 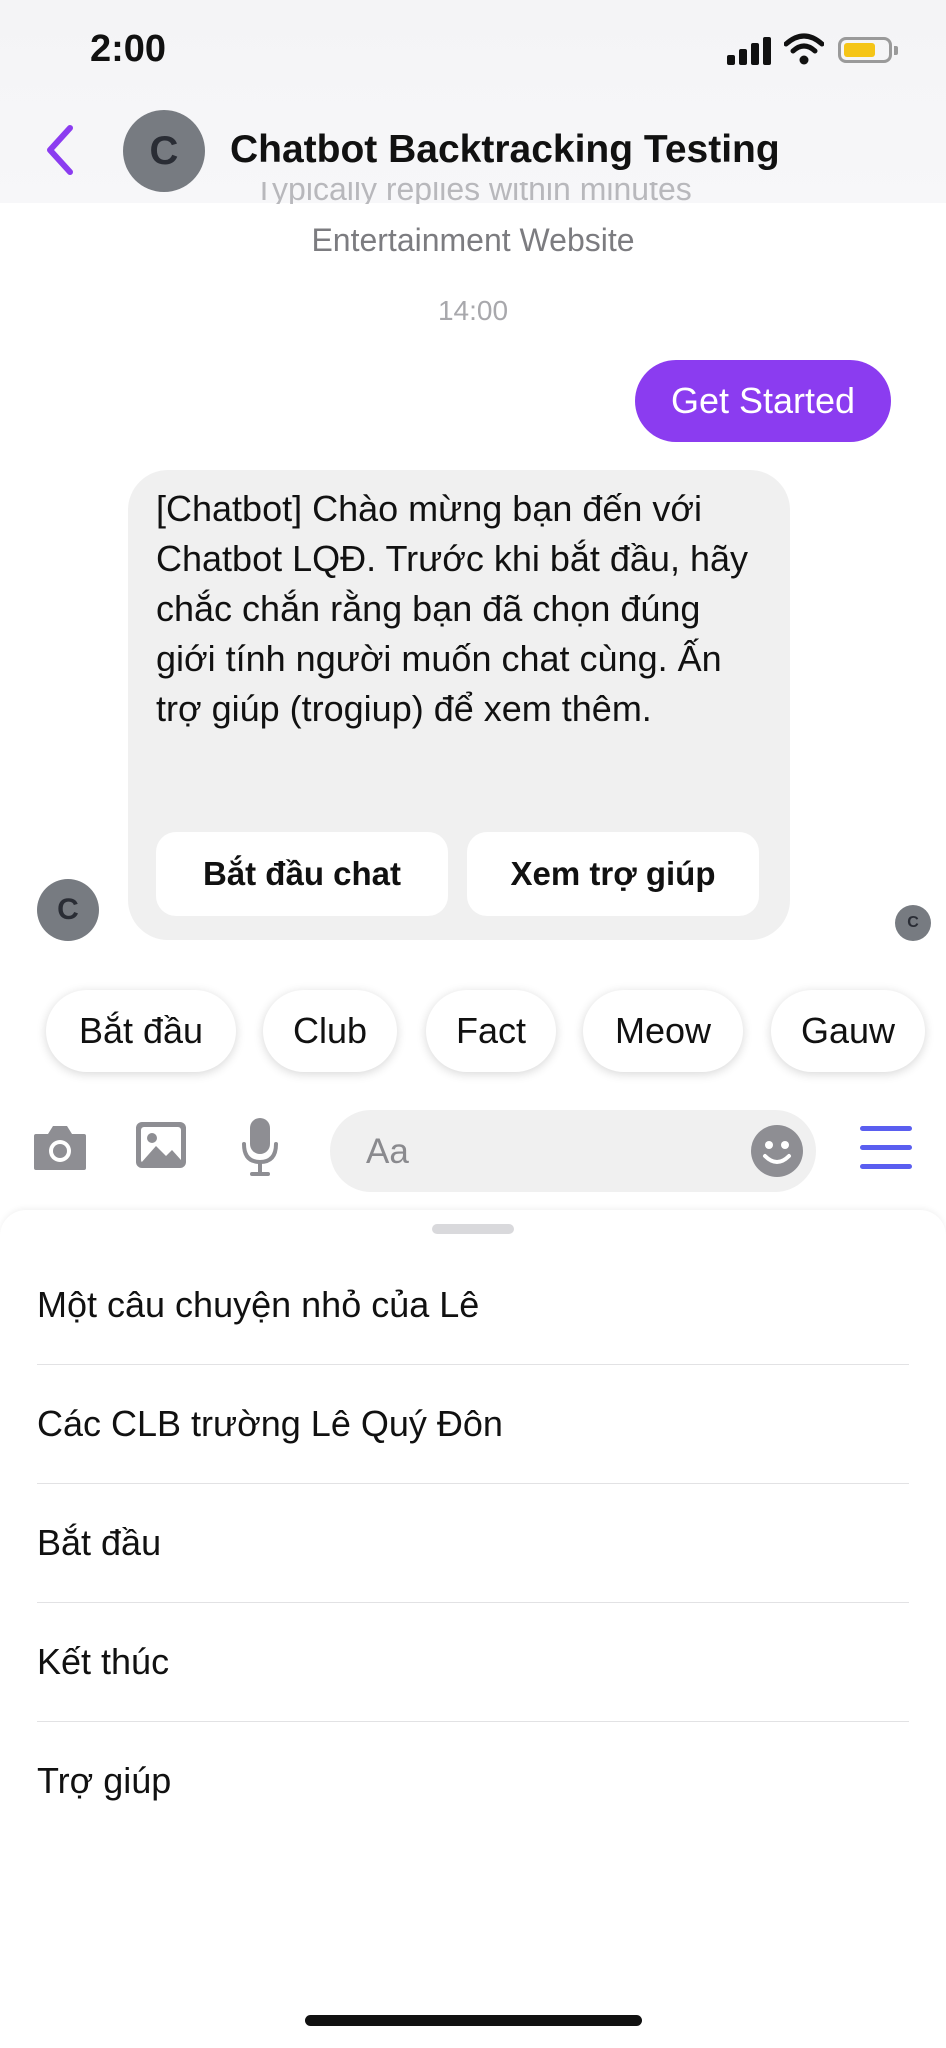 I want to click on quick-reply-gauw: Gauw, so click(x=848, y=1031).